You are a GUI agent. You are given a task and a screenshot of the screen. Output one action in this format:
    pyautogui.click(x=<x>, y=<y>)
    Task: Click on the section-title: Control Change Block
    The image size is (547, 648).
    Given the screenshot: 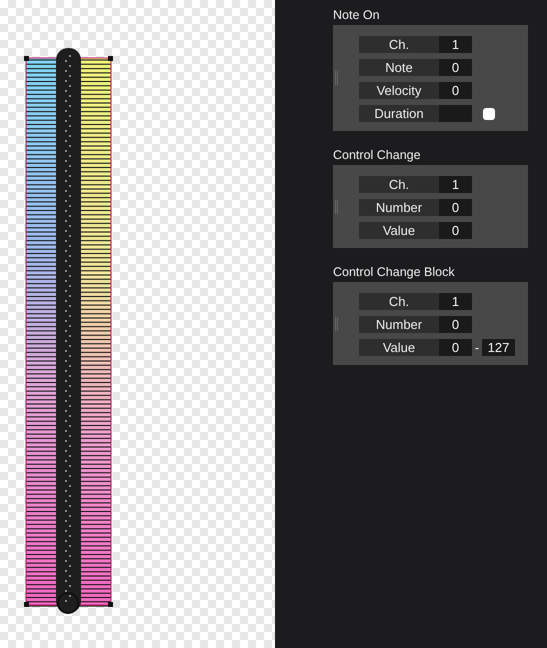 What is the action you would take?
    pyautogui.click(x=394, y=272)
    